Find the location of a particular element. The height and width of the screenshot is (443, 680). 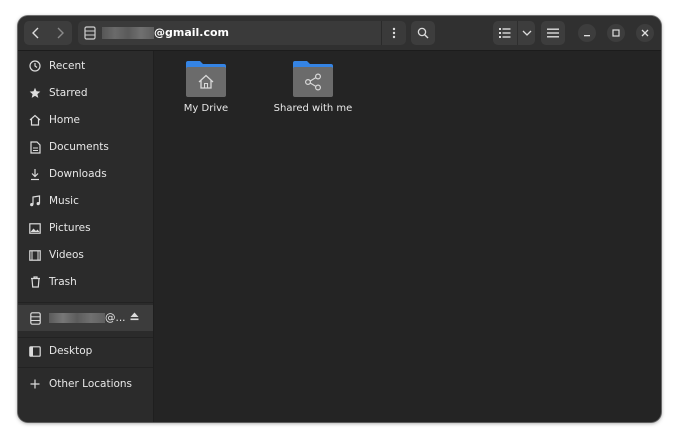

search-icon is located at coordinates (423, 33).